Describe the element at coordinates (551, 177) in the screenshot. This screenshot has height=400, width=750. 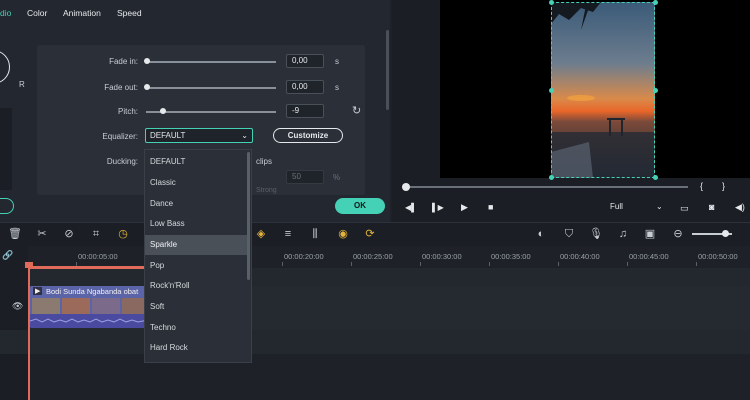
I see `selection-handle-bottom-left` at that location.